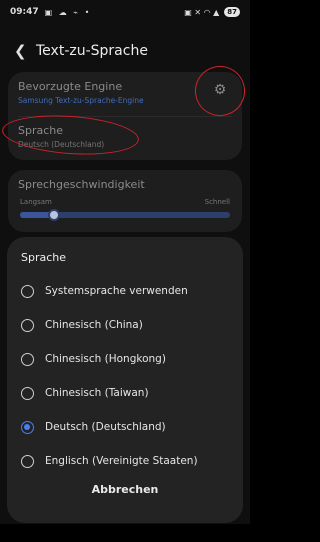 The height and width of the screenshot is (542, 320). I want to click on dialog-title: Sprache, so click(44, 257).